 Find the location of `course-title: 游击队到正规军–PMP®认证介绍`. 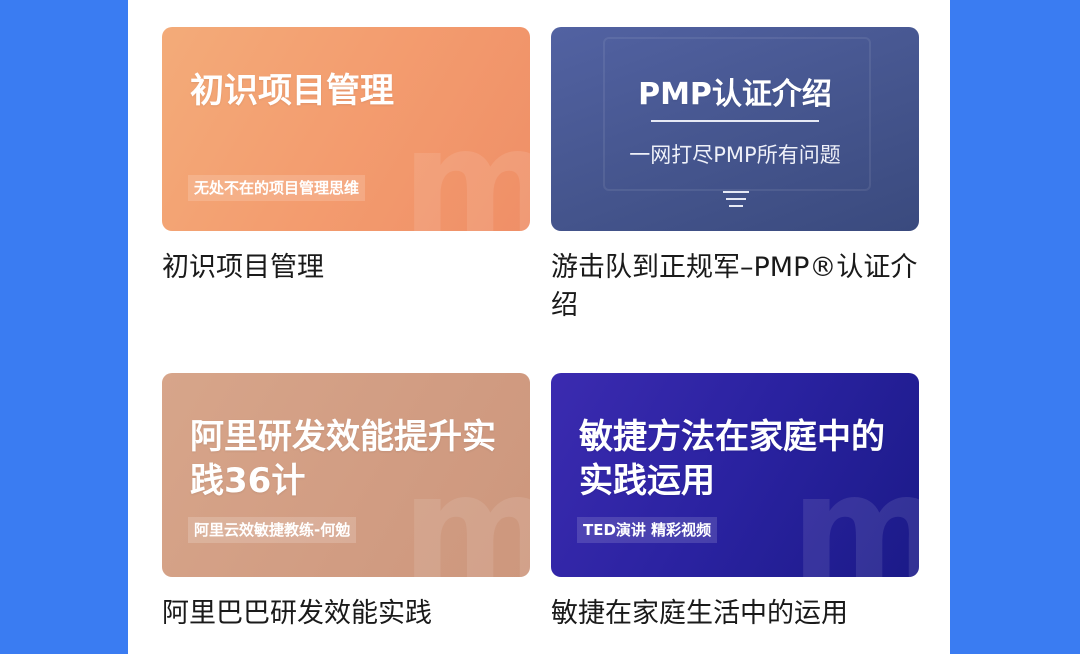

course-title: 游击队到正规军–PMP®认证介绍 is located at coordinates (735, 287).